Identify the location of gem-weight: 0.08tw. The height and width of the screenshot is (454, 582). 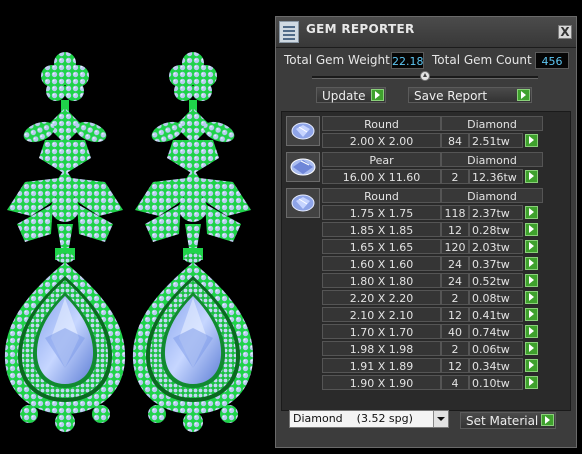
(496, 297).